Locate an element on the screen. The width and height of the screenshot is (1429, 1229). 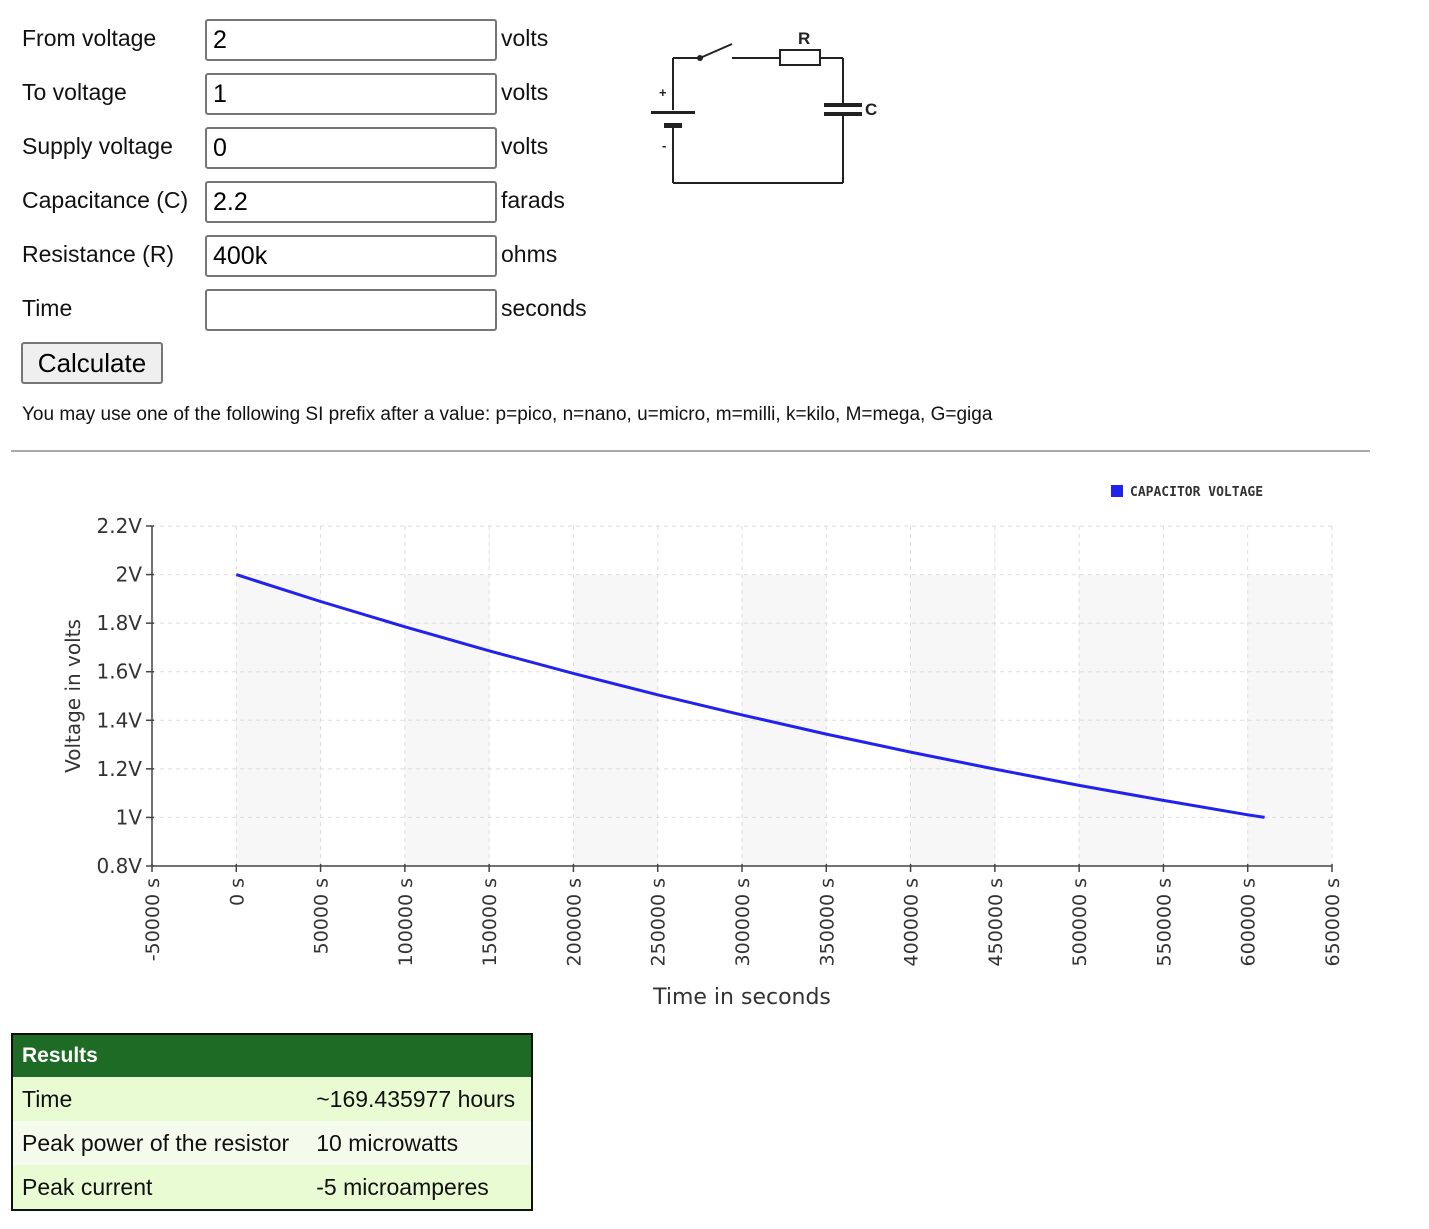
y-axis-ticks: 2.2V 2V 1.8V 1.6V 1.4V 1.2V 1V 0.8V is located at coordinates (125, 696).